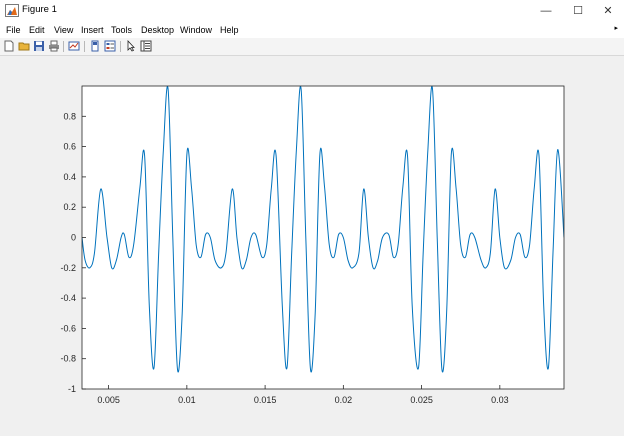 The width and height of the screenshot is (624, 436). What do you see at coordinates (12, 10) in the screenshot?
I see `matlab-figure-icon` at bounding box center [12, 10].